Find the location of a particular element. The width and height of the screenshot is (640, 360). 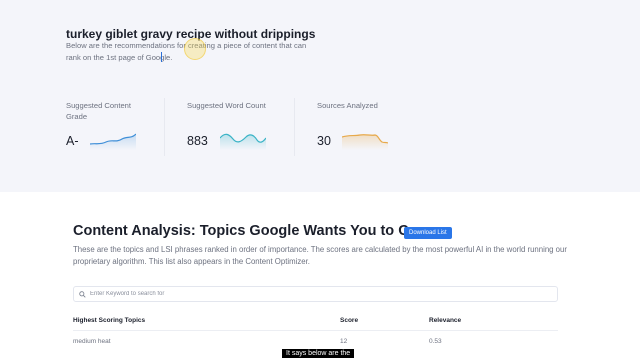

metric-value: A- is located at coordinates (72, 141).